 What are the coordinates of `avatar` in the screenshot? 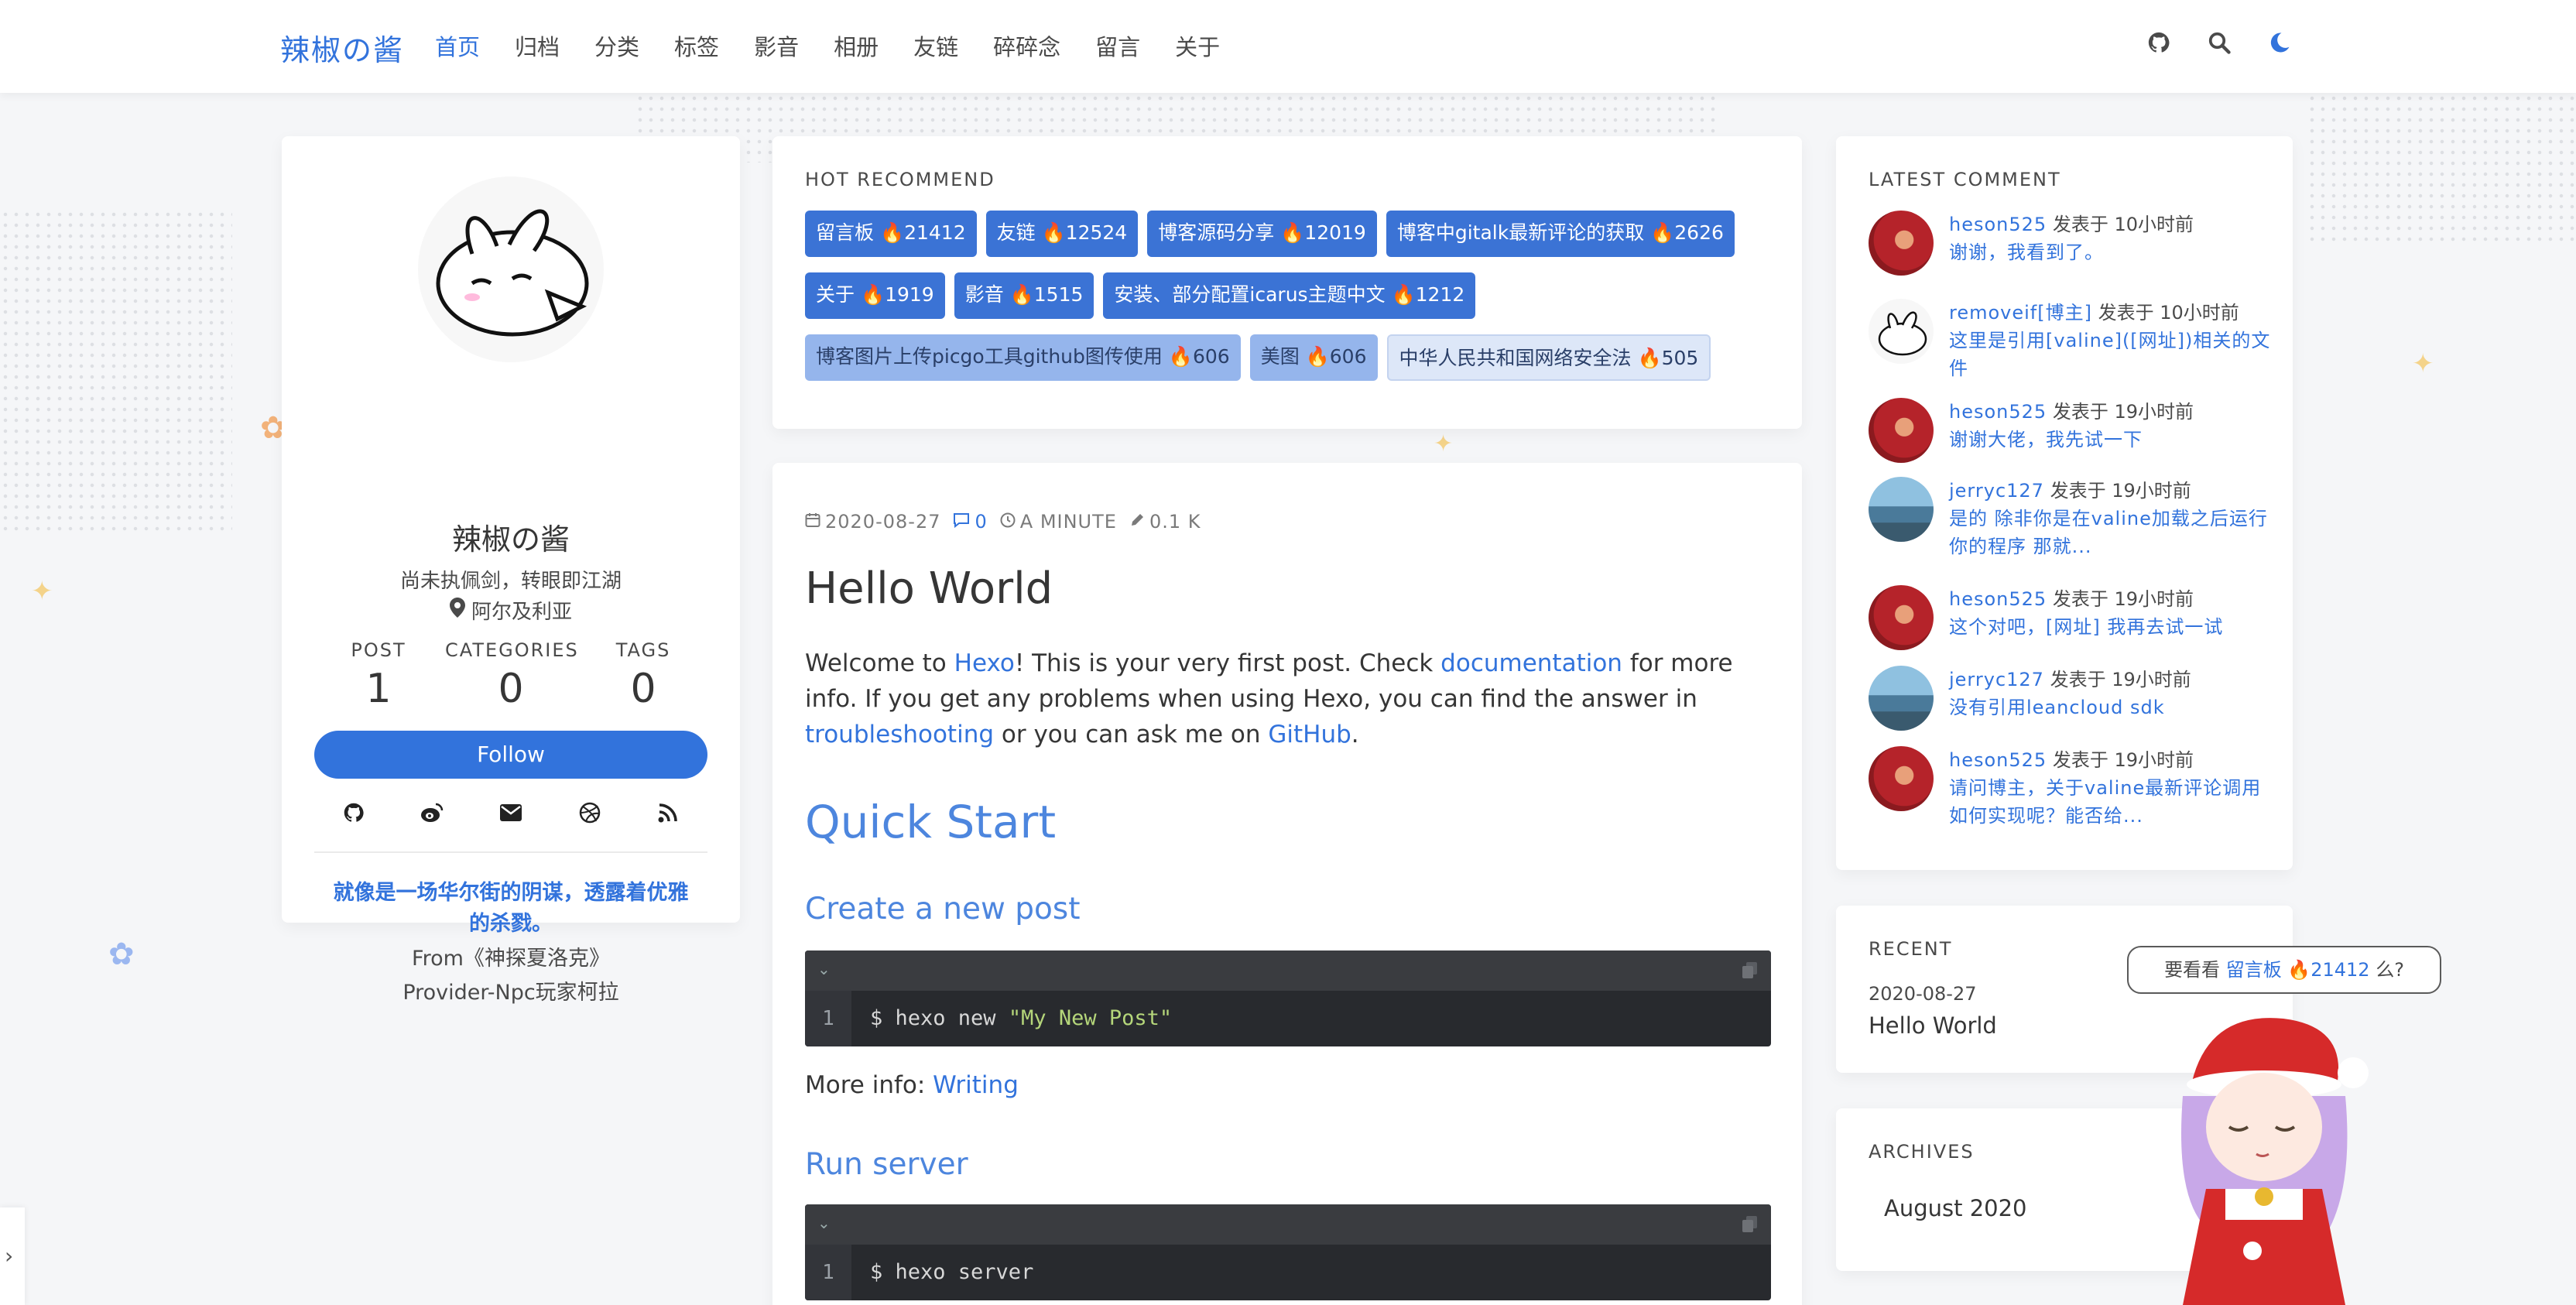 It's located at (511, 269).